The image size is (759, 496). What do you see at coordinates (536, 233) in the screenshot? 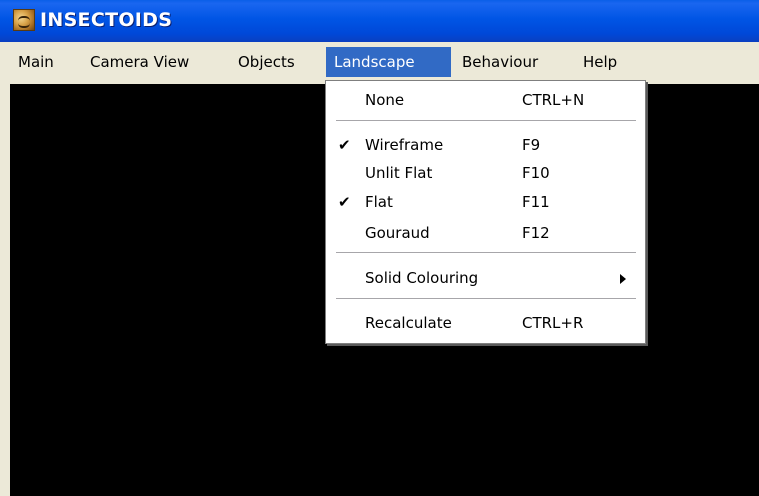
I see `shortcut-label: F12` at bounding box center [536, 233].